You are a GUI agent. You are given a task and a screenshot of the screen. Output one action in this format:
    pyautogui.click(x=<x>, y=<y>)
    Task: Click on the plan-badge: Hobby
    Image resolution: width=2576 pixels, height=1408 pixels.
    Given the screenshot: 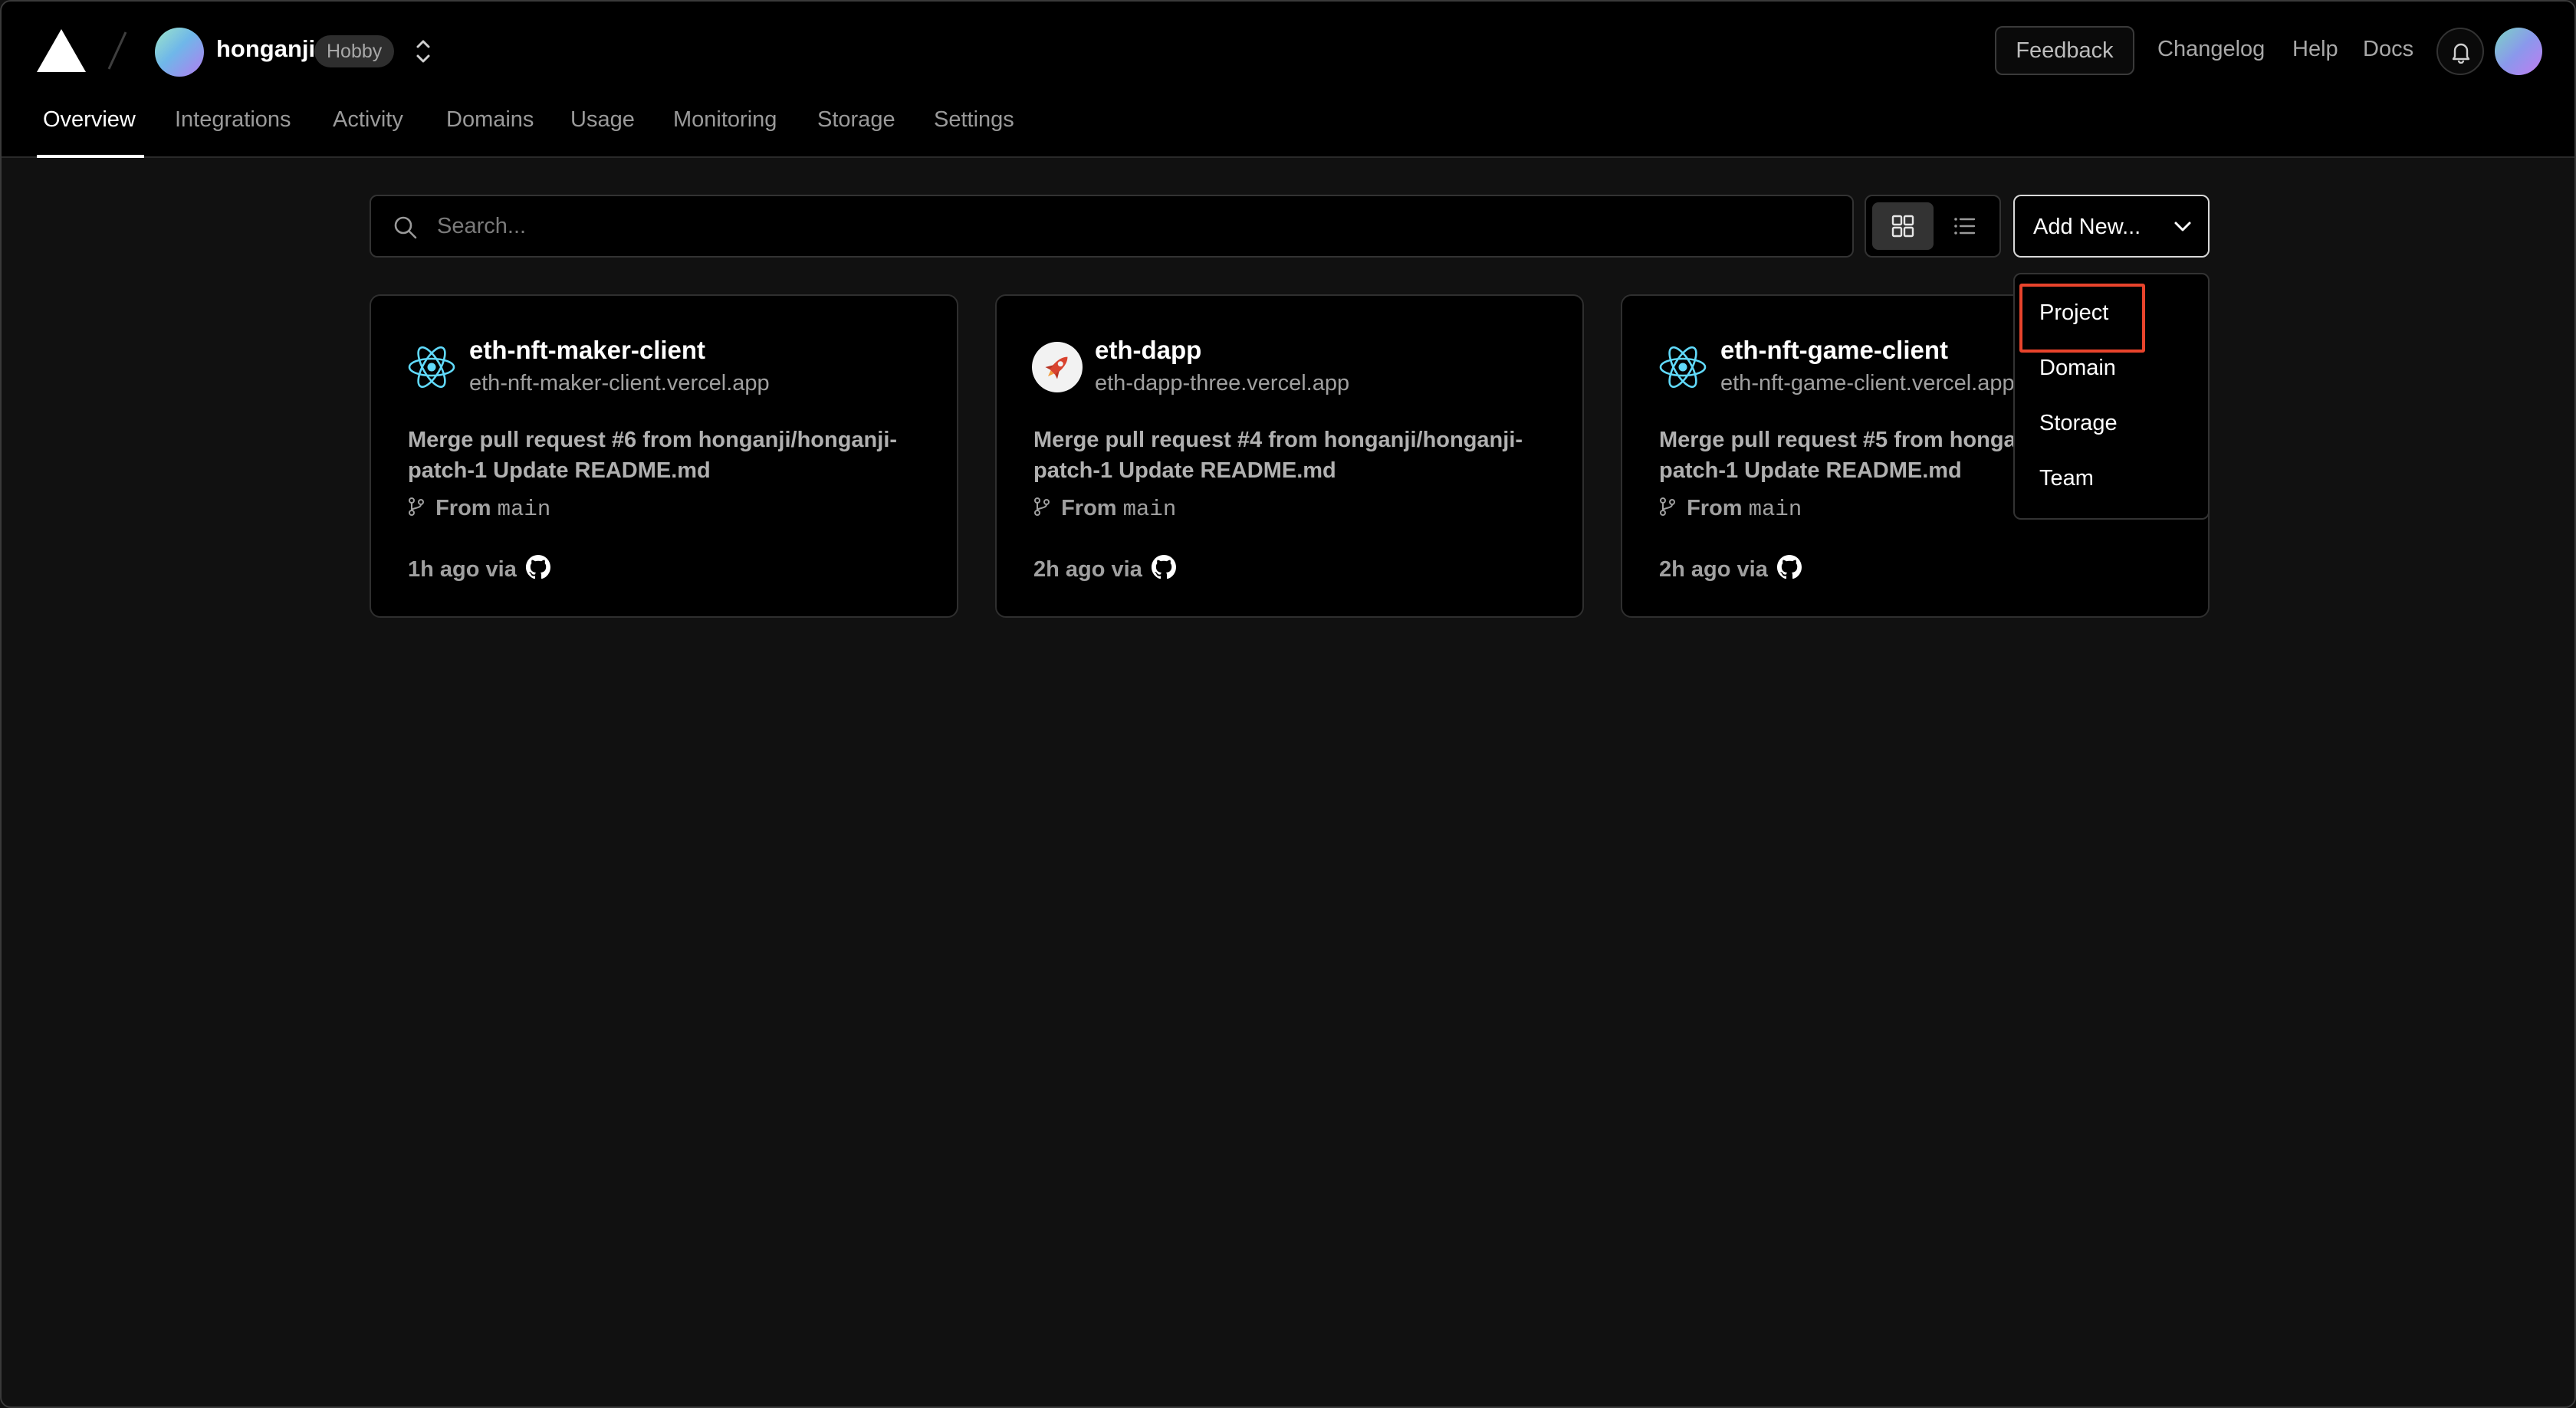 What is the action you would take?
    pyautogui.click(x=355, y=51)
    